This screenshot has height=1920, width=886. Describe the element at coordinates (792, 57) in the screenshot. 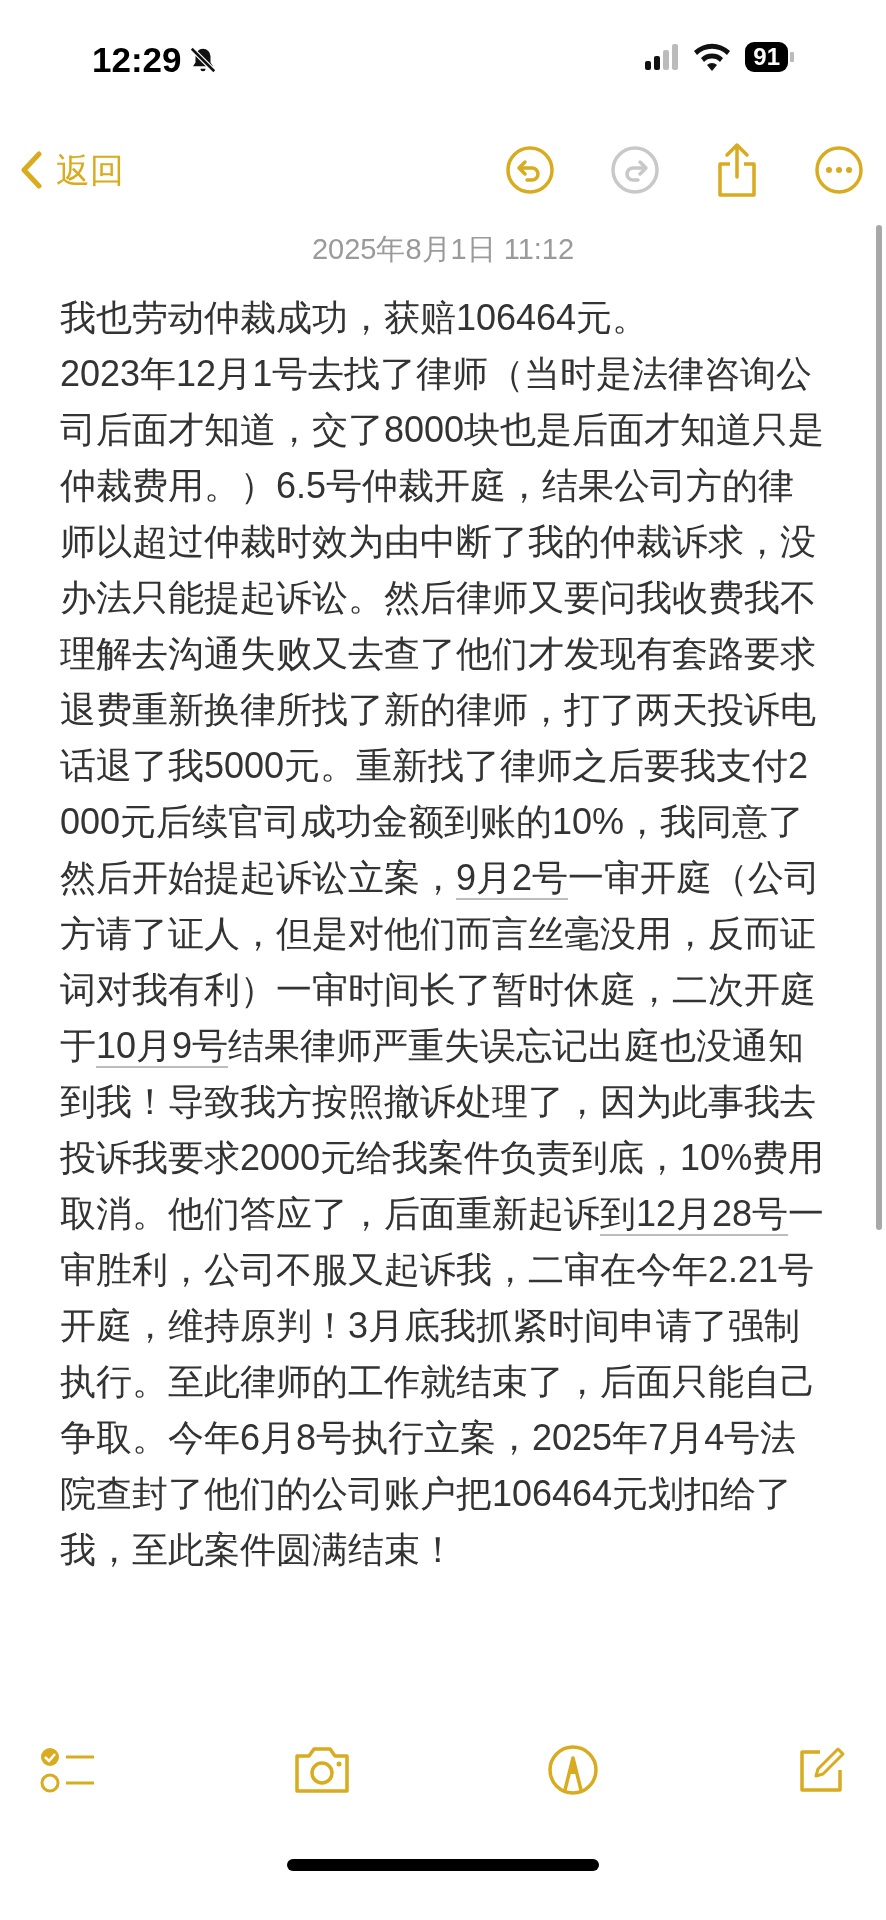

I see `battery-cap-icon` at that location.